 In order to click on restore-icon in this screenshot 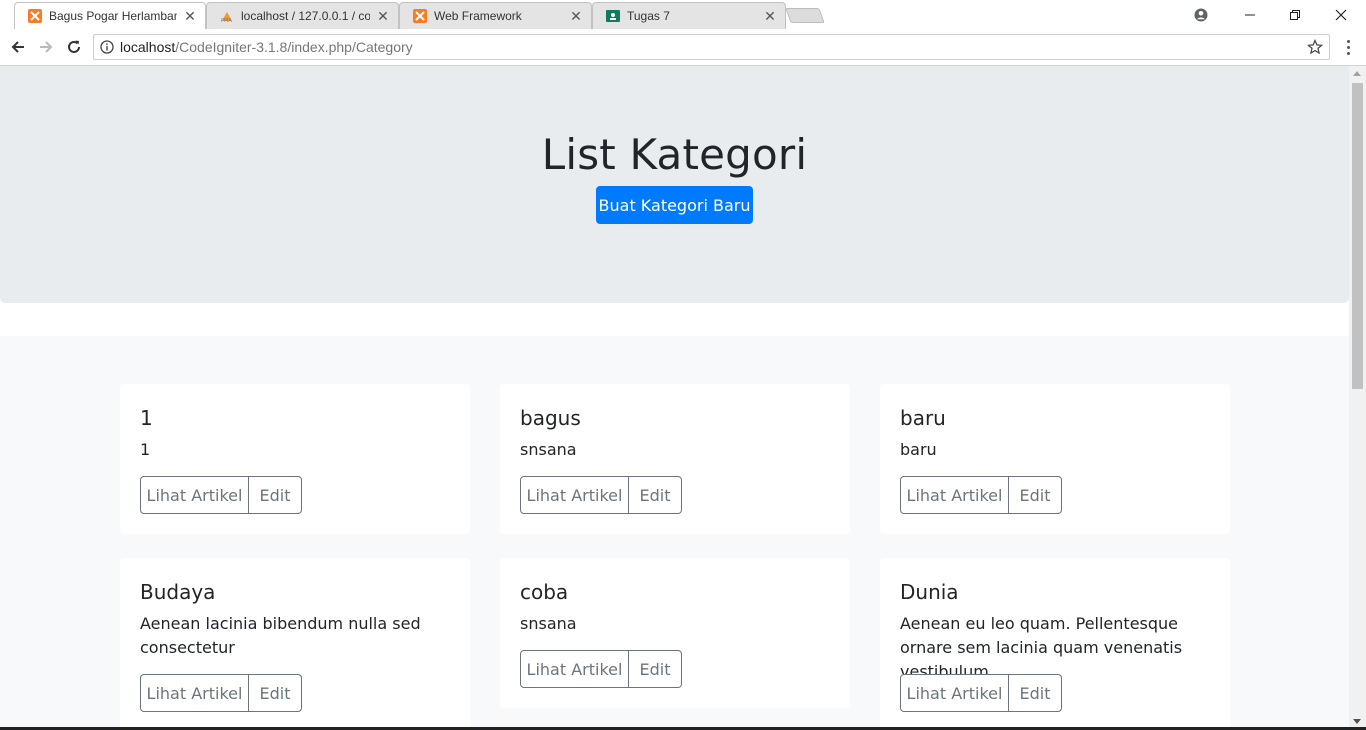, I will do `click(1295, 14)`.